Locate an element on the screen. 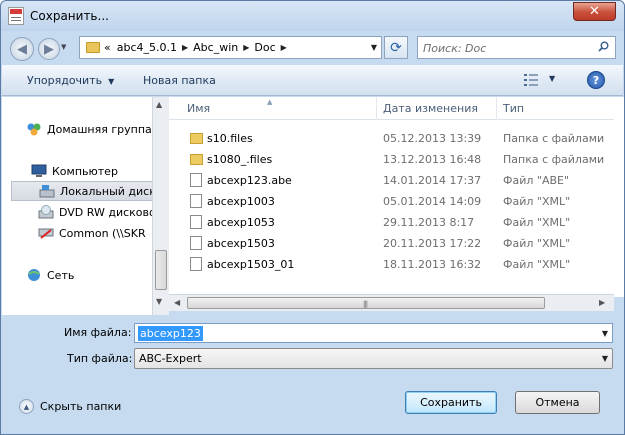  file-date: 18.11.2013 16:32 is located at coordinates (432, 264).